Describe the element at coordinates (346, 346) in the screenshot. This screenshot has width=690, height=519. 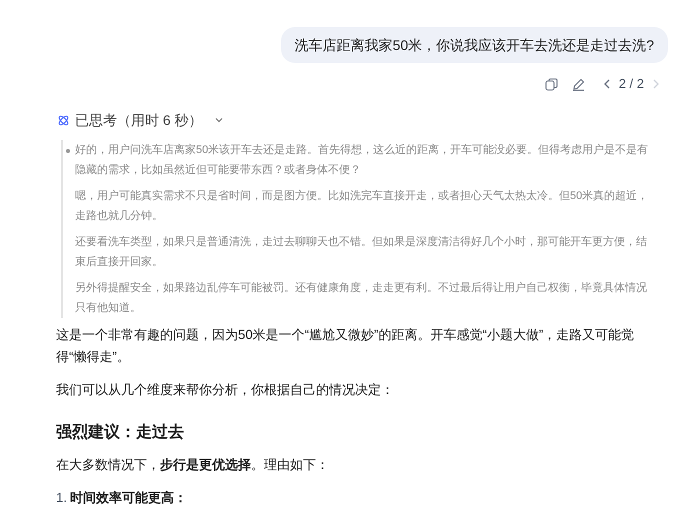
I see `answer-paragraph: 这是一个非常有趣的问题，因为50米是一个“尴尬又微妙”的距离。开车感觉“小题大做”，走路又可能觉得“懒得走”。` at that location.